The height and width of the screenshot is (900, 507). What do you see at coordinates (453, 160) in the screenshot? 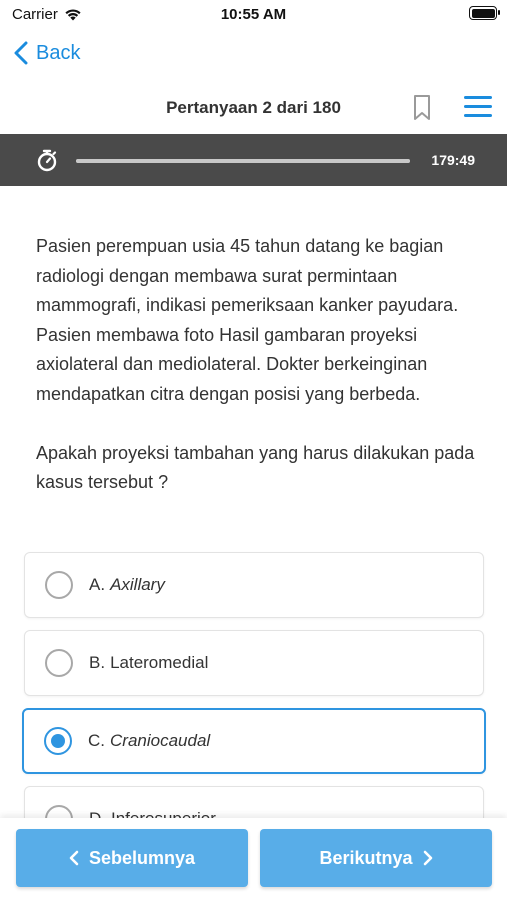
I see `timer-value: 179:49` at bounding box center [453, 160].